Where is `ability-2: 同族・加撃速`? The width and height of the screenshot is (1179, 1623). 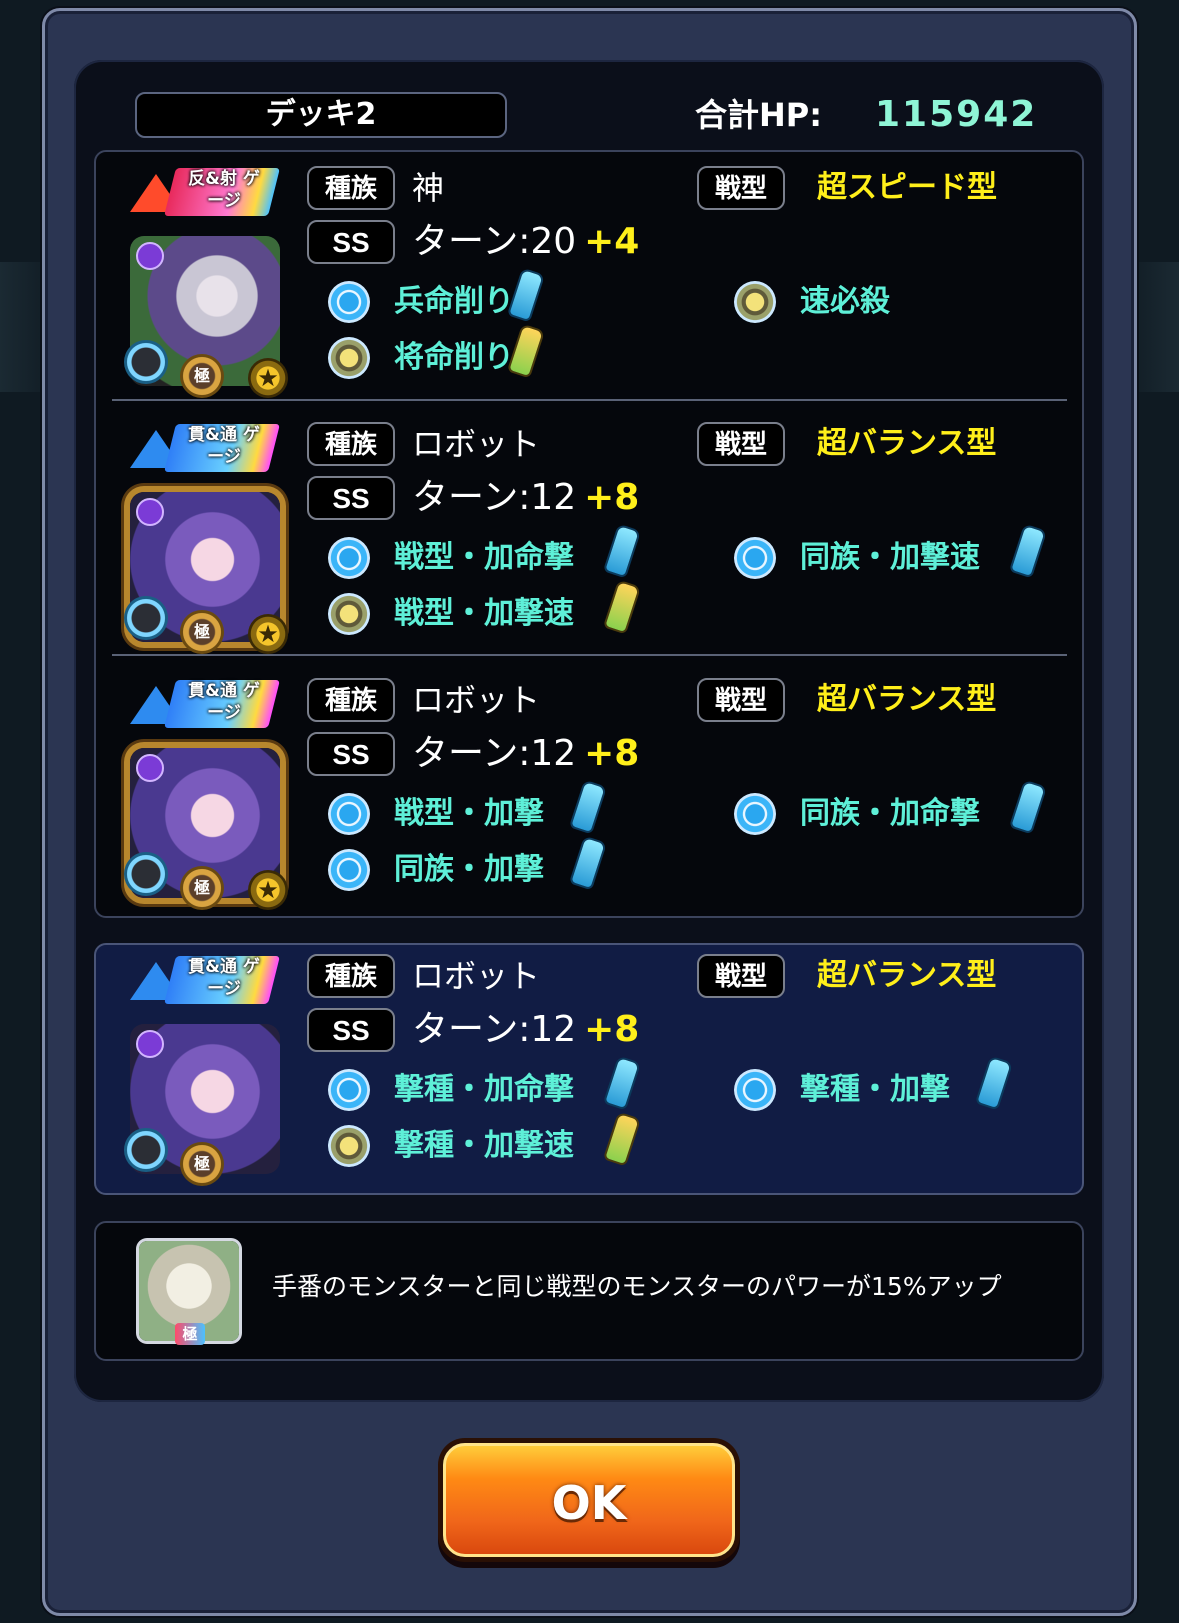 ability-2: 同族・加撃速 is located at coordinates (904, 553).